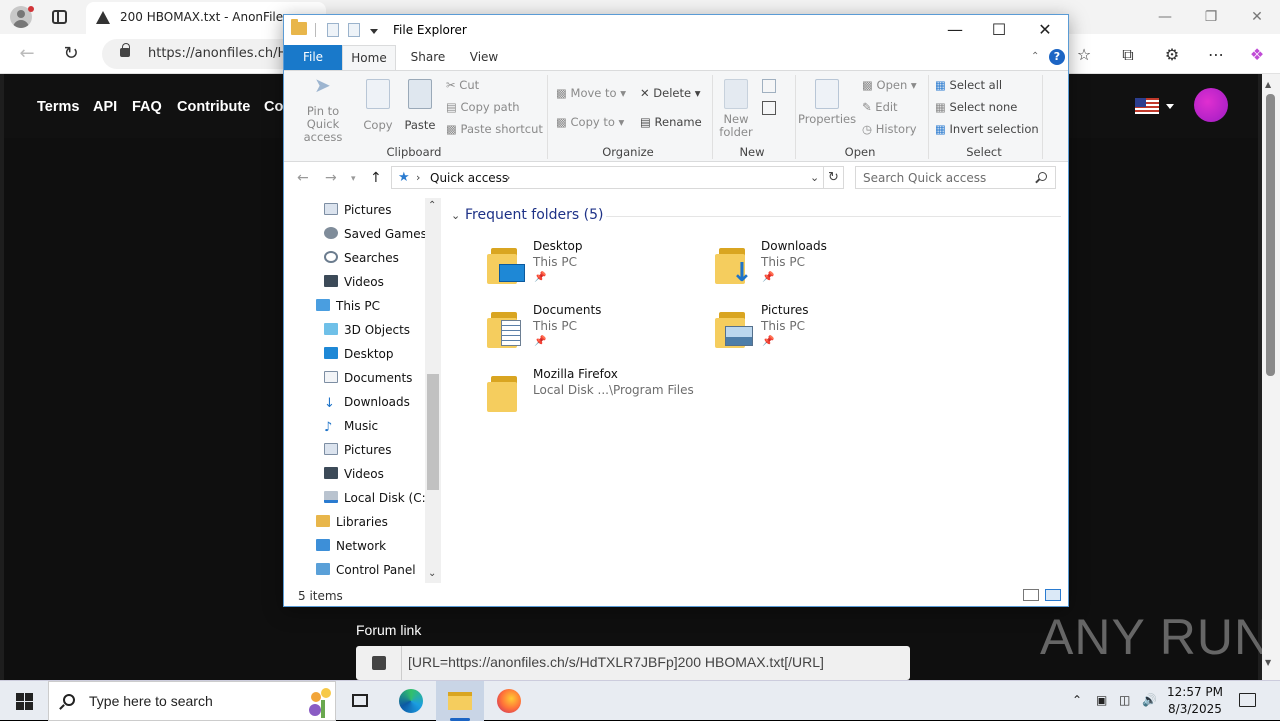 The image size is (1280, 721). I want to click on help-icon: ?, so click(1057, 57).